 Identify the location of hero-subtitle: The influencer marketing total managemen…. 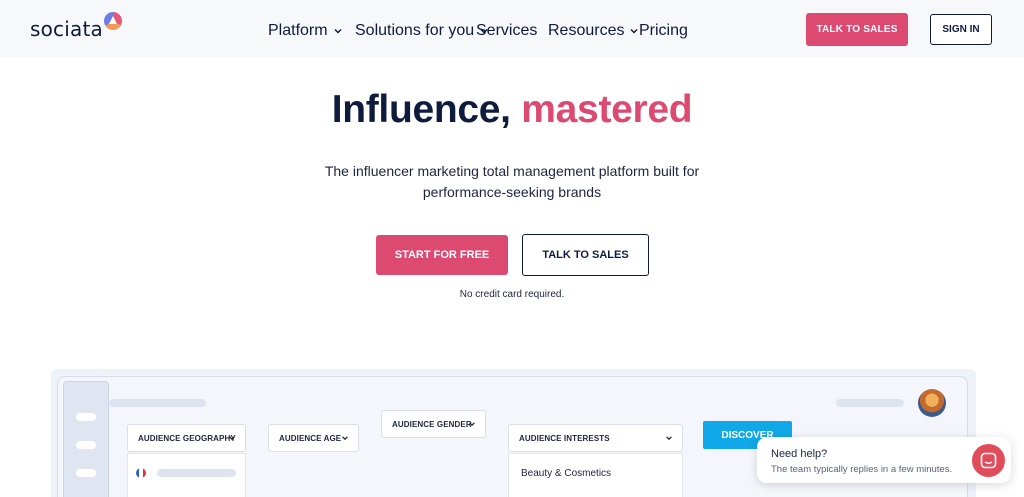
(512, 182).